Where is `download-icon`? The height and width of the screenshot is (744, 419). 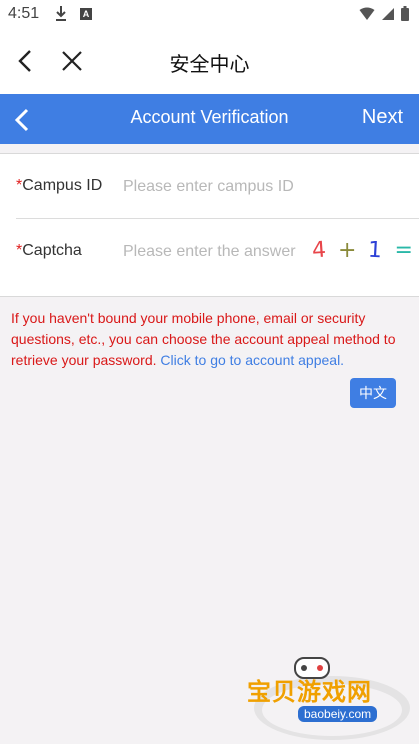 download-icon is located at coordinates (61, 13).